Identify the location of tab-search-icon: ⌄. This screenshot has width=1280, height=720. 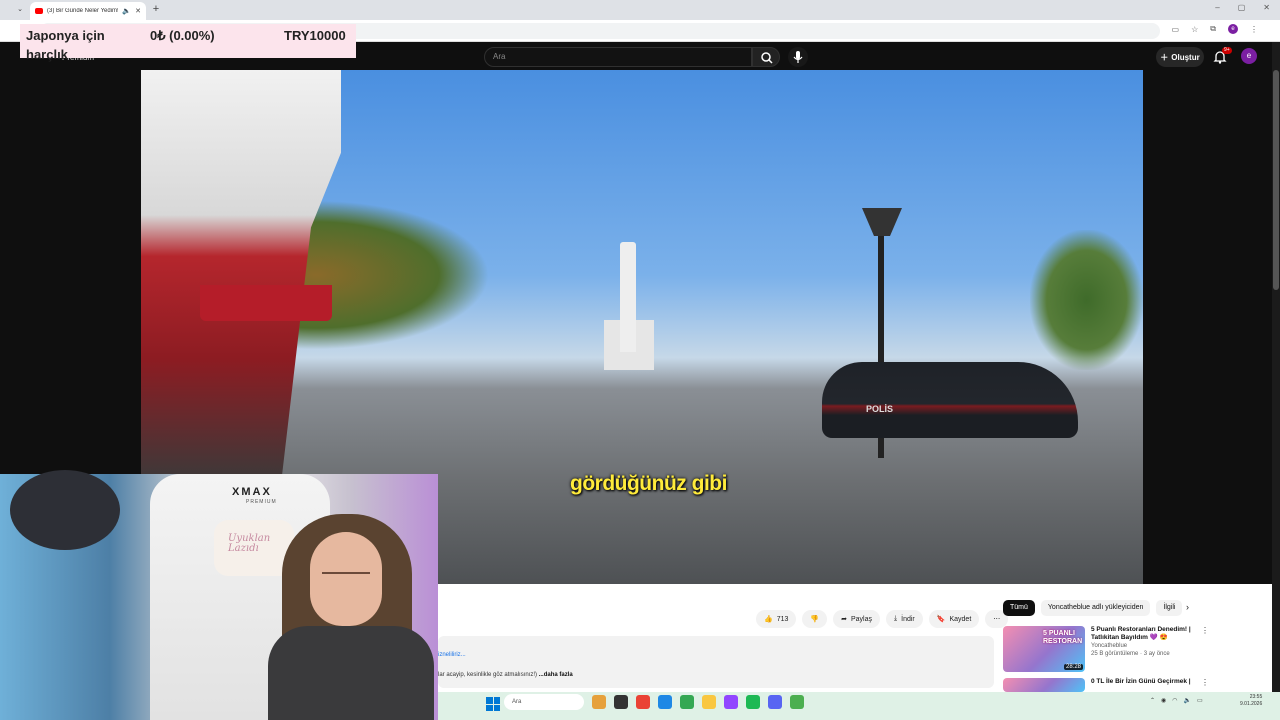
(20, 10).